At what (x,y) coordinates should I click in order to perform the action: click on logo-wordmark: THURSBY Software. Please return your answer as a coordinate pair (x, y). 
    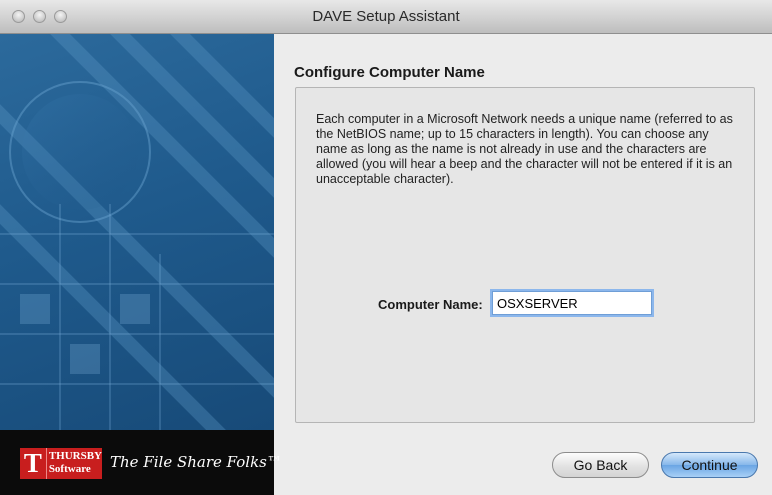
    Looking at the image, I should click on (73, 463).